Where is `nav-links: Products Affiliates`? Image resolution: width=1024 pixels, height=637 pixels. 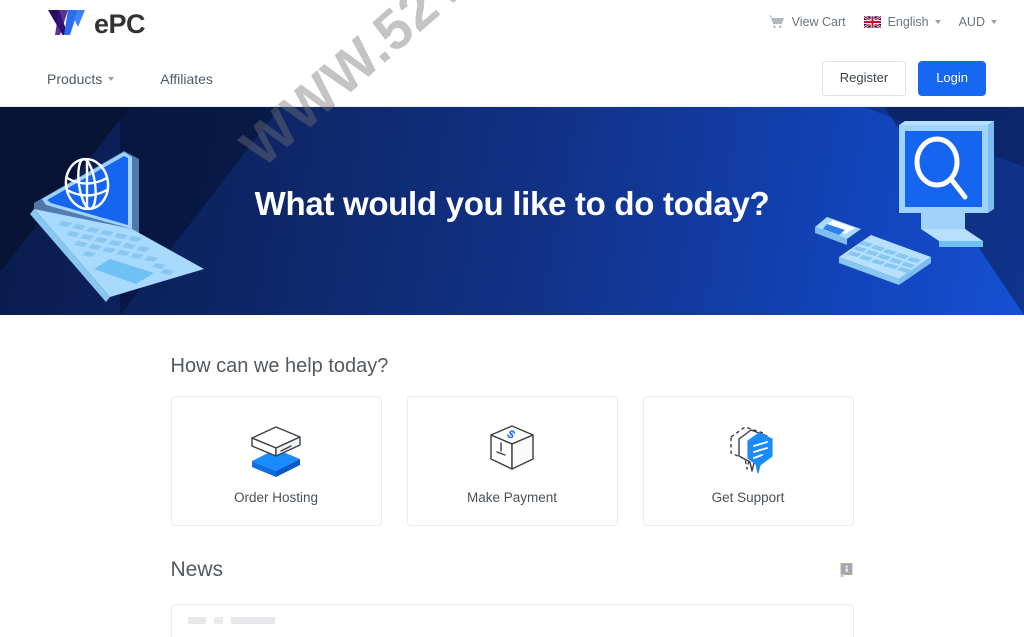 nav-links: Products Affiliates is located at coordinates (138, 78).